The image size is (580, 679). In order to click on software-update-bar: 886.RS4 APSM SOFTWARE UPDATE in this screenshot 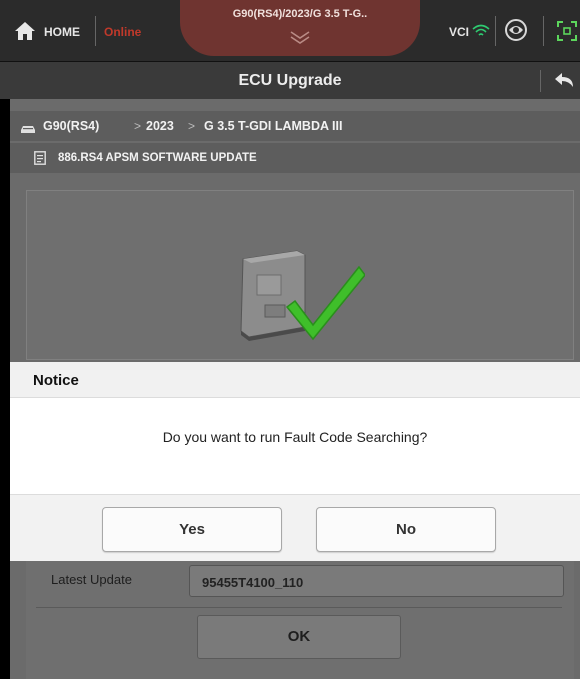, I will do `click(295, 158)`.